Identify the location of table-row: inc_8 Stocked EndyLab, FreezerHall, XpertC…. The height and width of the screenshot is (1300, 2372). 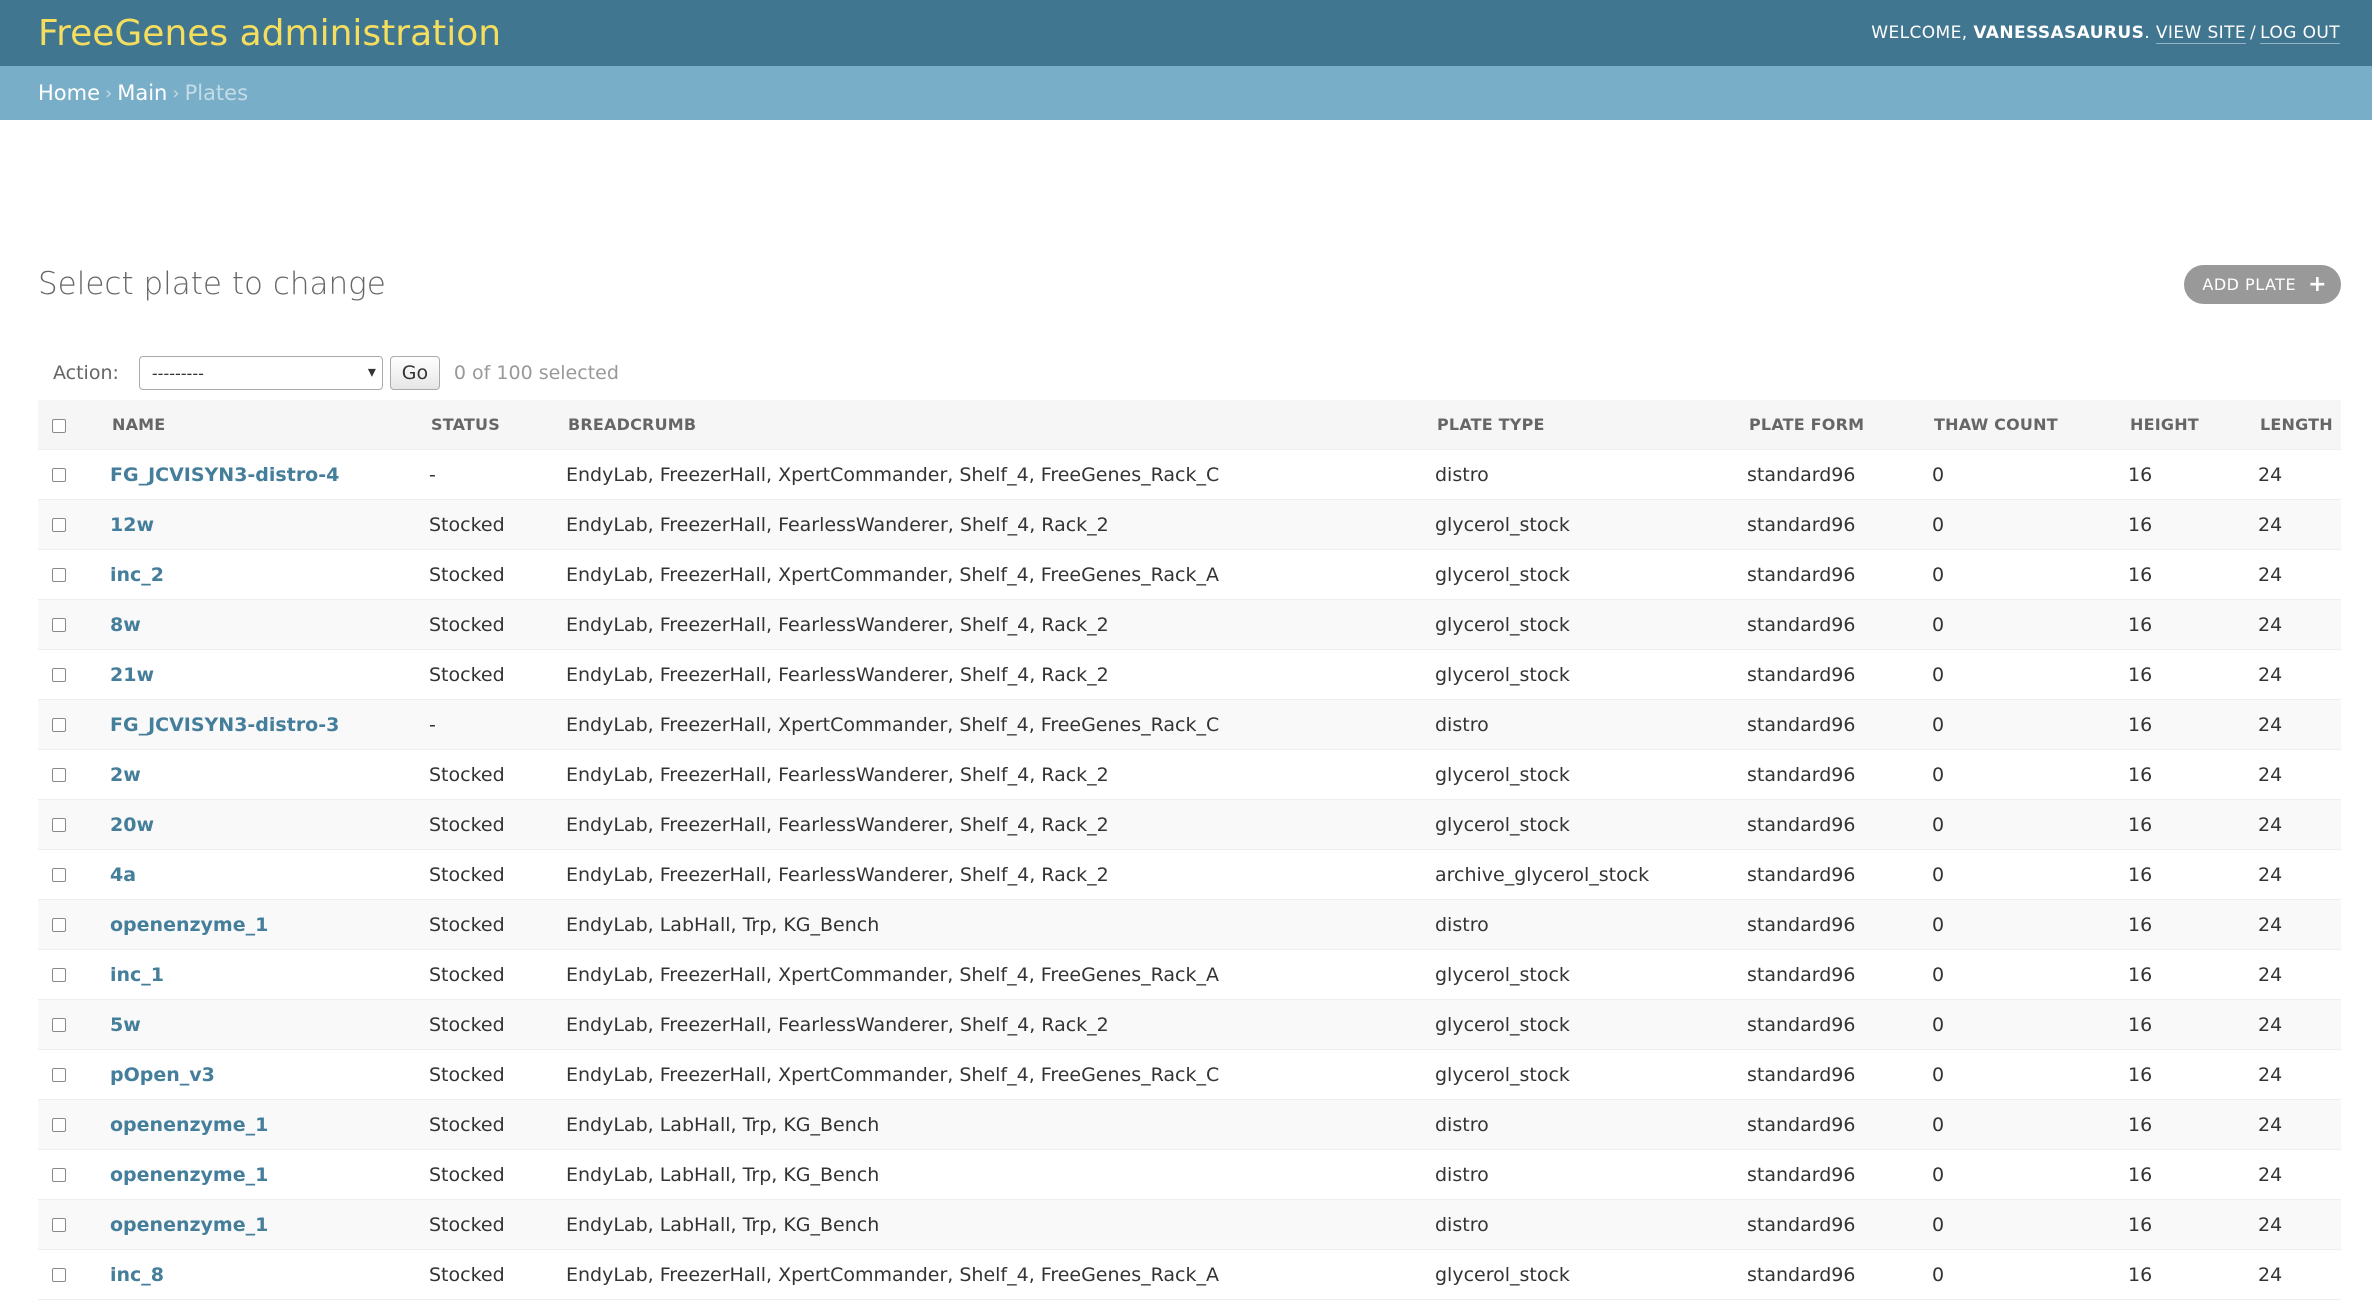
(1189, 1274).